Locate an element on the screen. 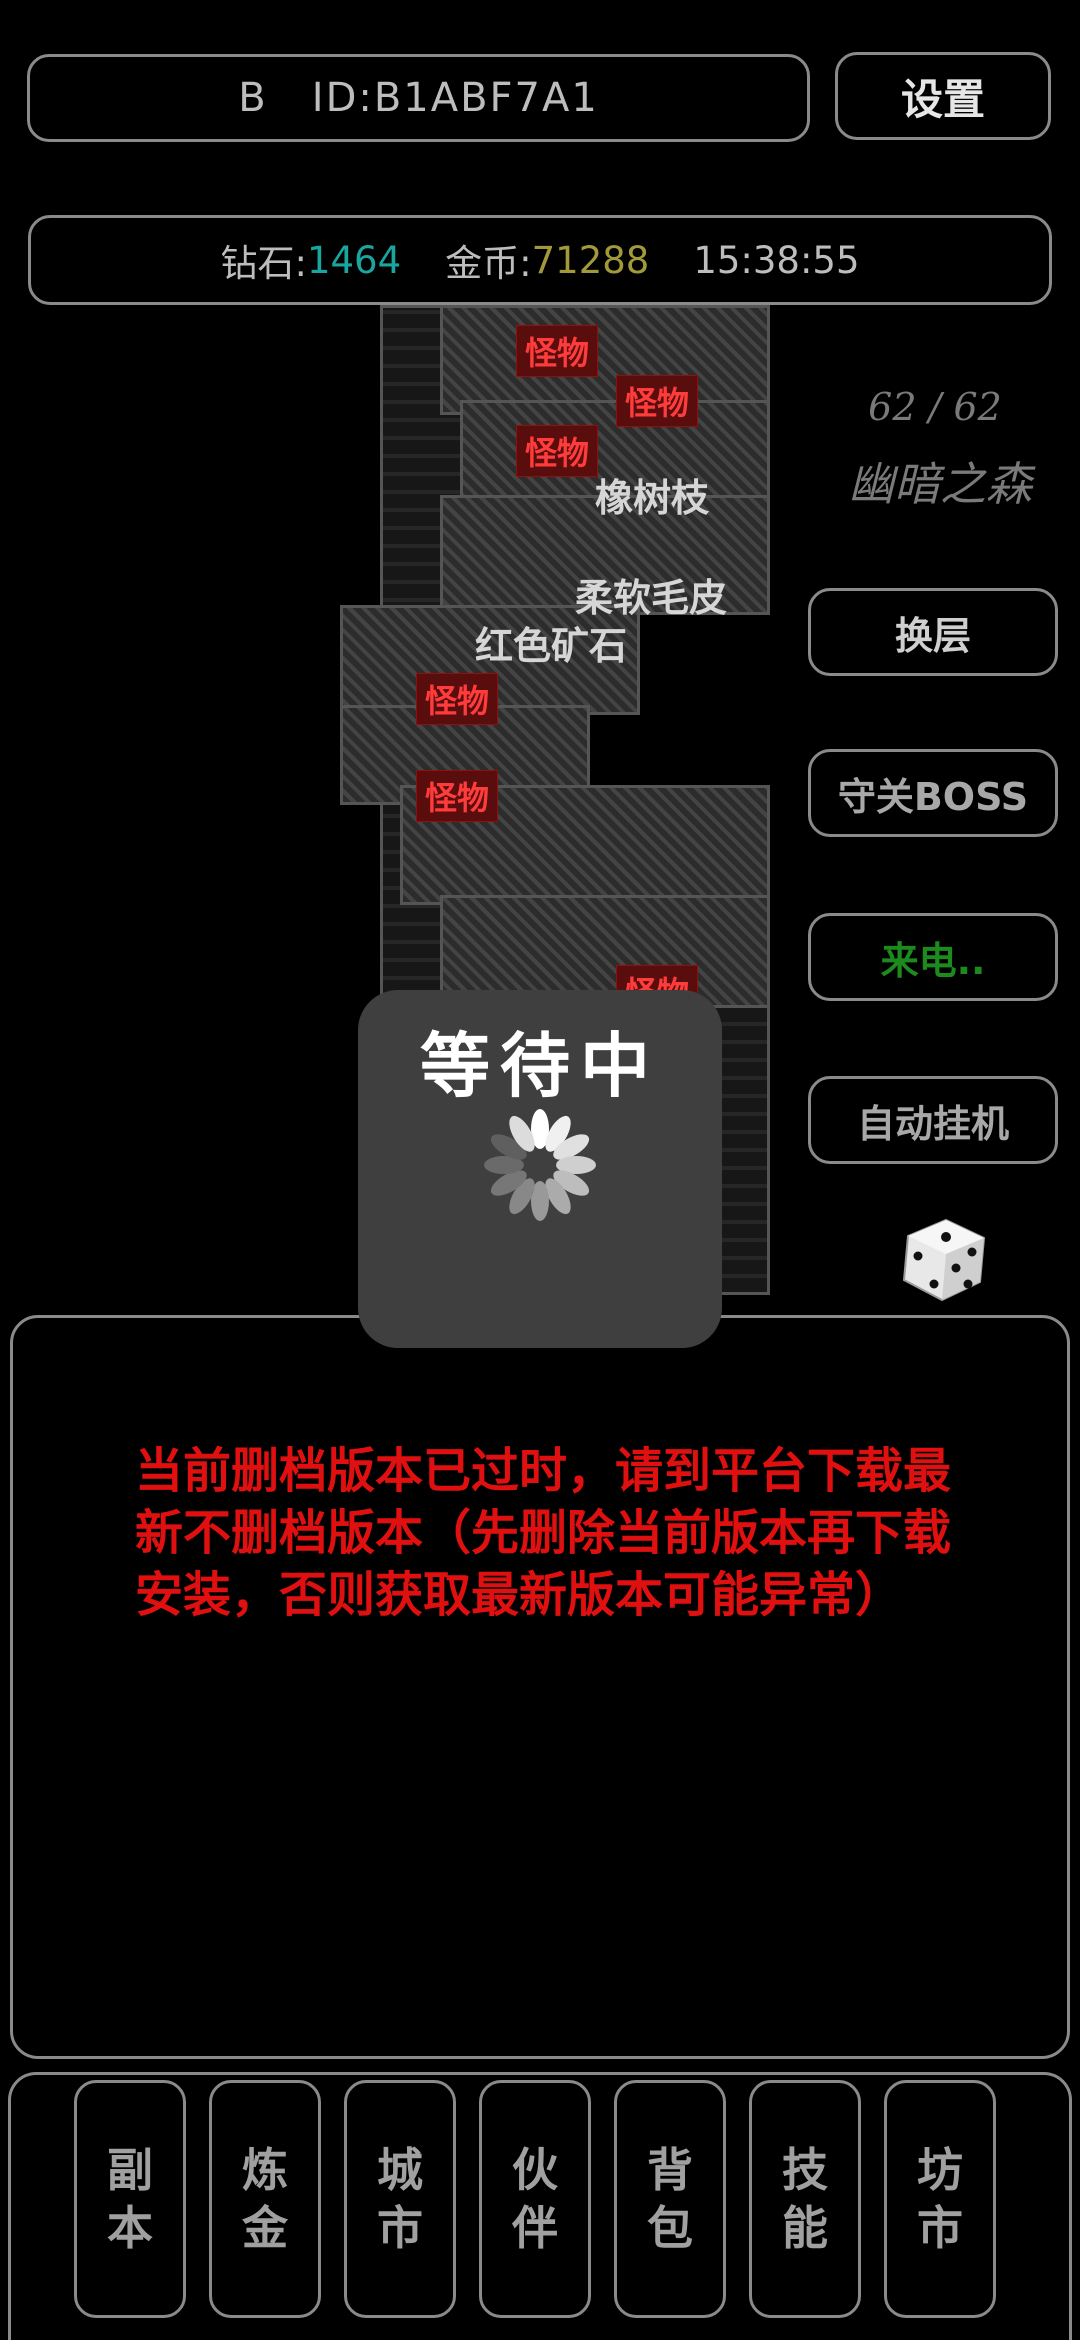 The height and width of the screenshot is (2340, 1080). nav-label: 坊 is located at coordinates (940, 2170).